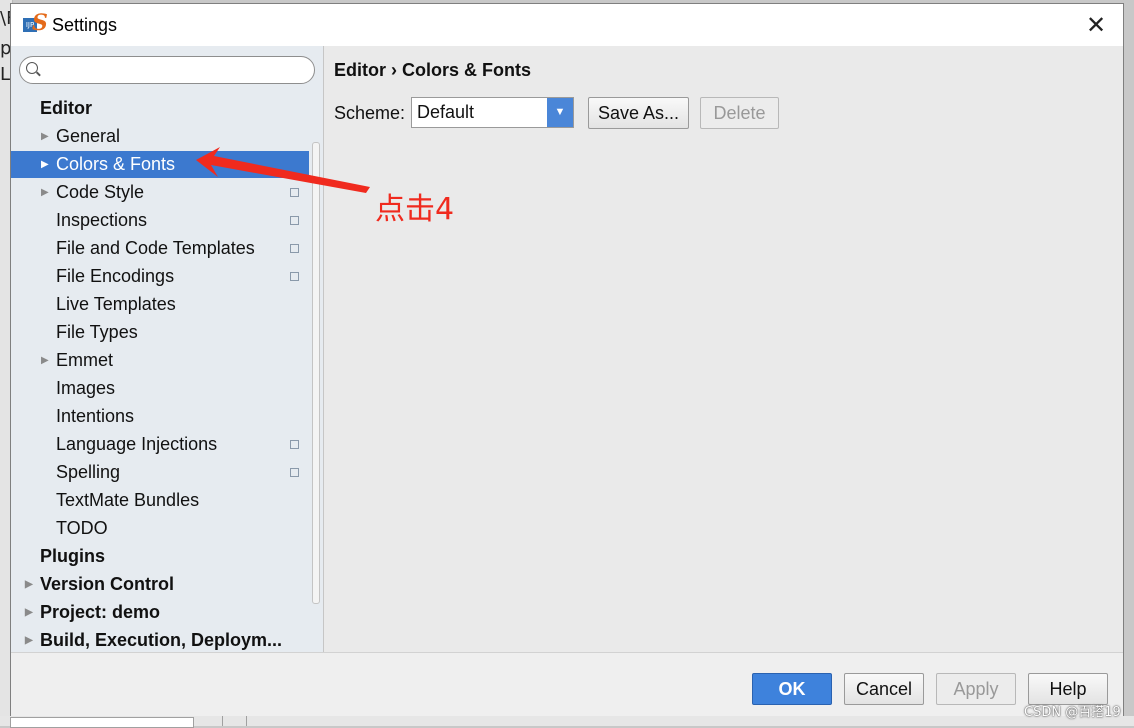 This screenshot has height=728, width=1134. Describe the element at coordinates (155, 248) in the screenshot. I see `tree-item-label: File and Code Templates` at that location.